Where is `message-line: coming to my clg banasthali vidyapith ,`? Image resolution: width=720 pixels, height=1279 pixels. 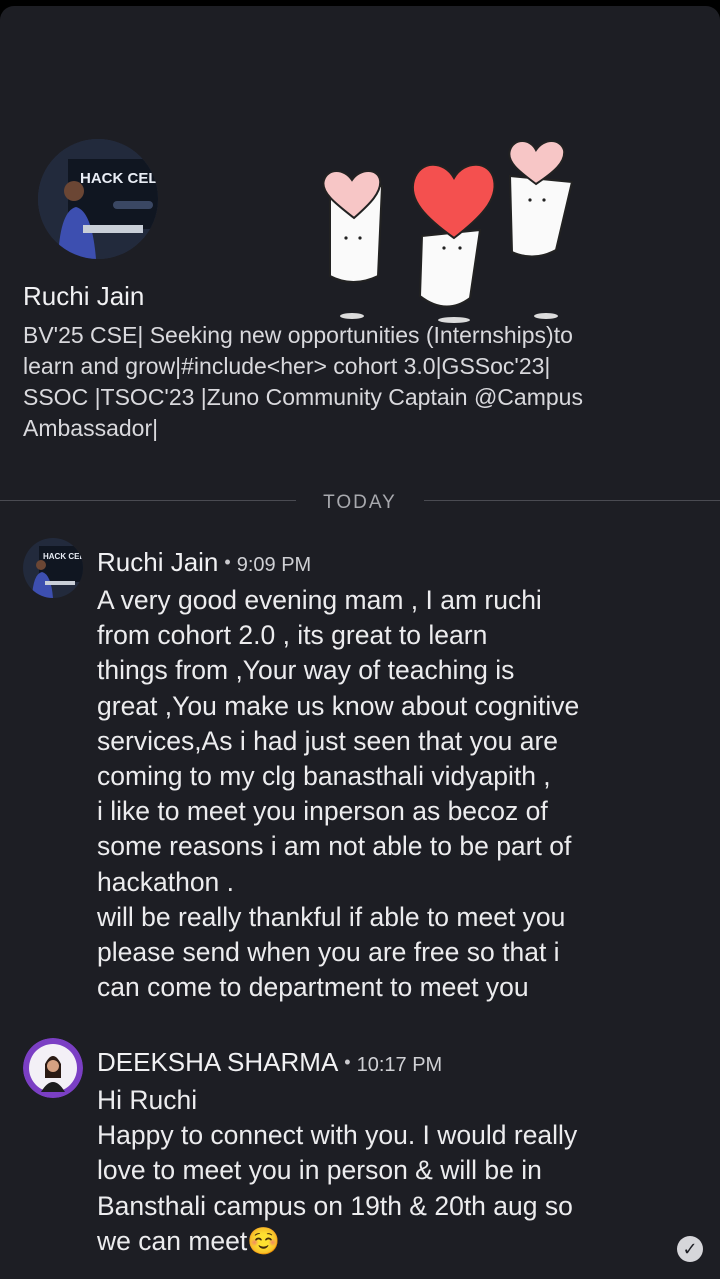
message-line: coming to my clg banasthali vidyapith , is located at coordinates (324, 776).